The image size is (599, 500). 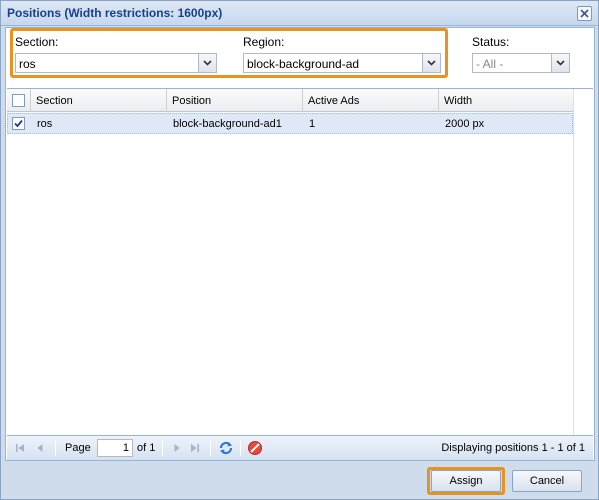 What do you see at coordinates (177, 448) in the screenshot?
I see `next-page-icon` at bounding box center [177, 448].